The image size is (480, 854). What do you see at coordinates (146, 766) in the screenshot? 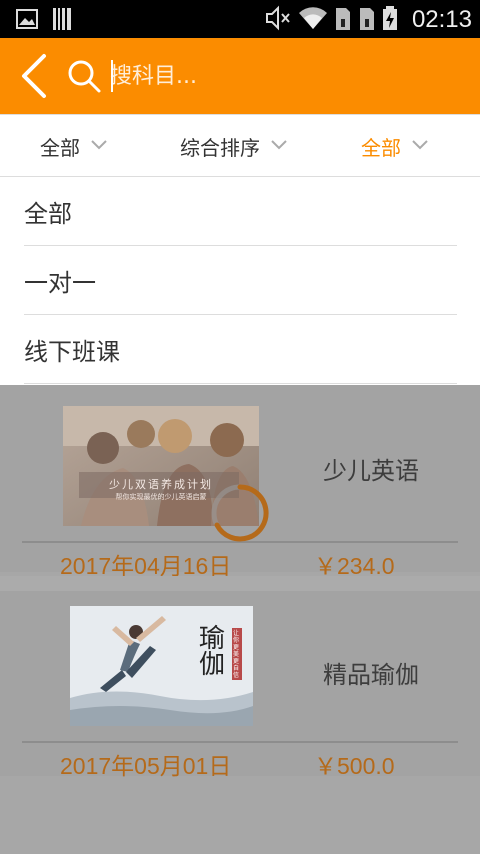
I see `course-date: 2017年05月01日` at bounding box center [146, 766].